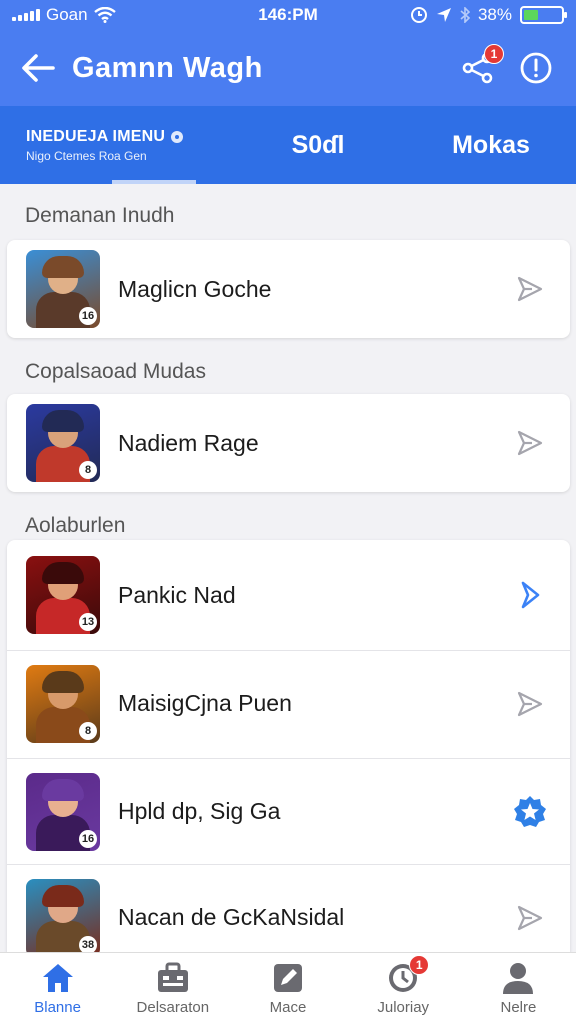 The height and width of the screenshot is (1024, 576). What do you see at coordinates (407, 975) in the screenshot?
I see `clock-icon: 1` at bounding box center [407, 975].